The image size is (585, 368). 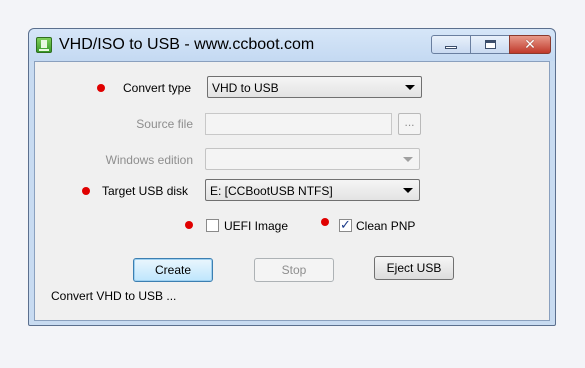 I want to click on close-button: ✕, so click(x=530, y=44).